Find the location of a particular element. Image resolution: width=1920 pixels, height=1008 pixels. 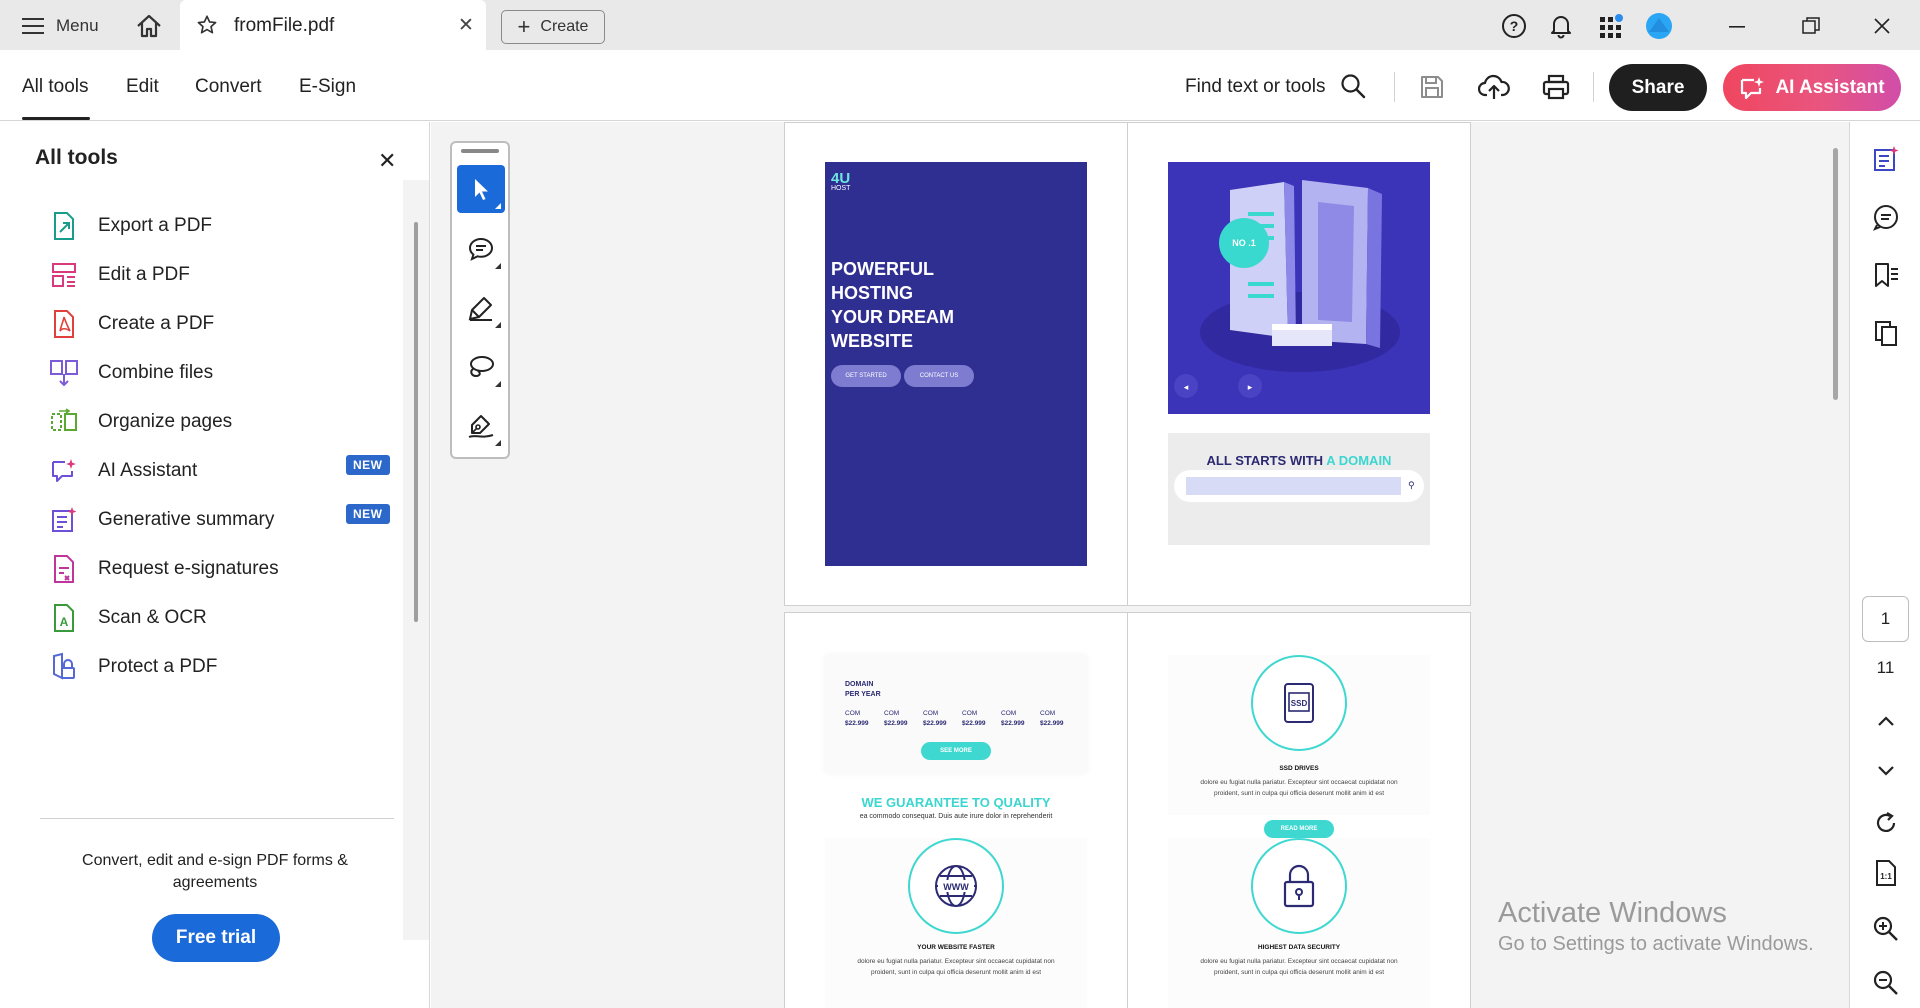

cloud-upload-icon is located at coordinates (1494, 86).